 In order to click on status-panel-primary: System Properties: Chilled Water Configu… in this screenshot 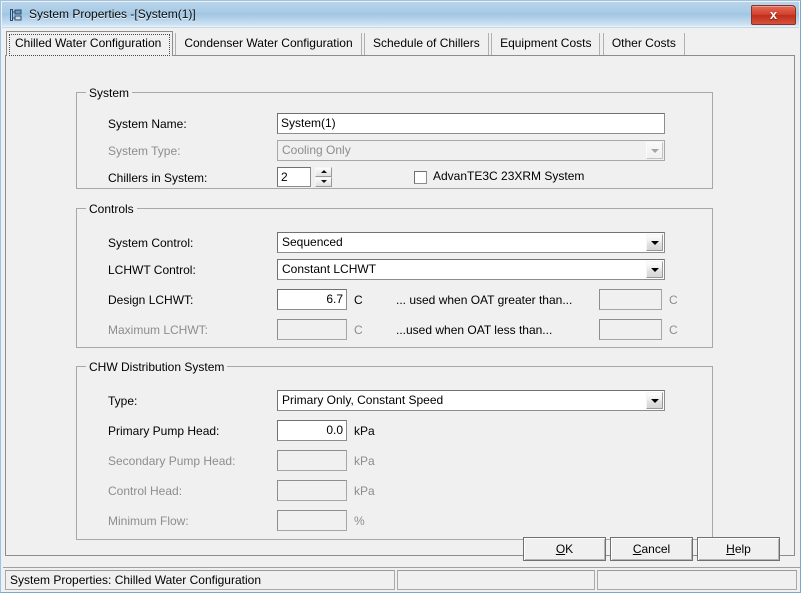, I will do `click(200, 580)`.